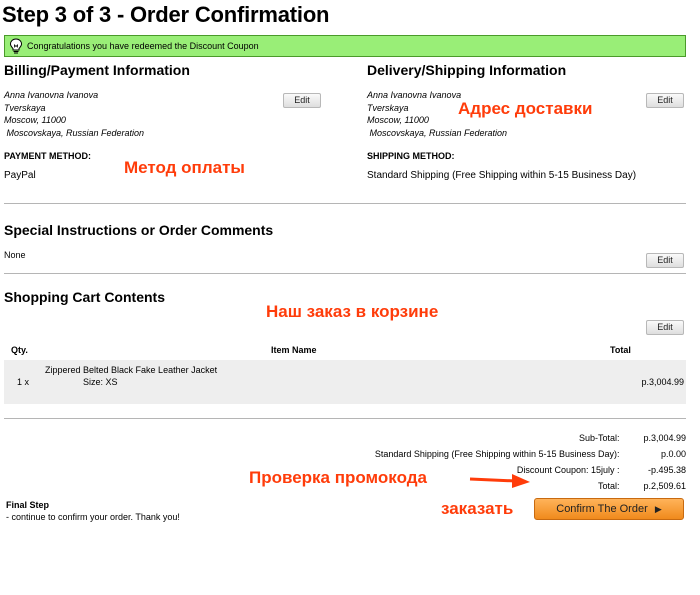 Image resolution: width=700 pixels, height=595 pixels. Describe the element at coordinates (665, 260) in the screenshot. I see `edit-comments-button: Edit` at that location.